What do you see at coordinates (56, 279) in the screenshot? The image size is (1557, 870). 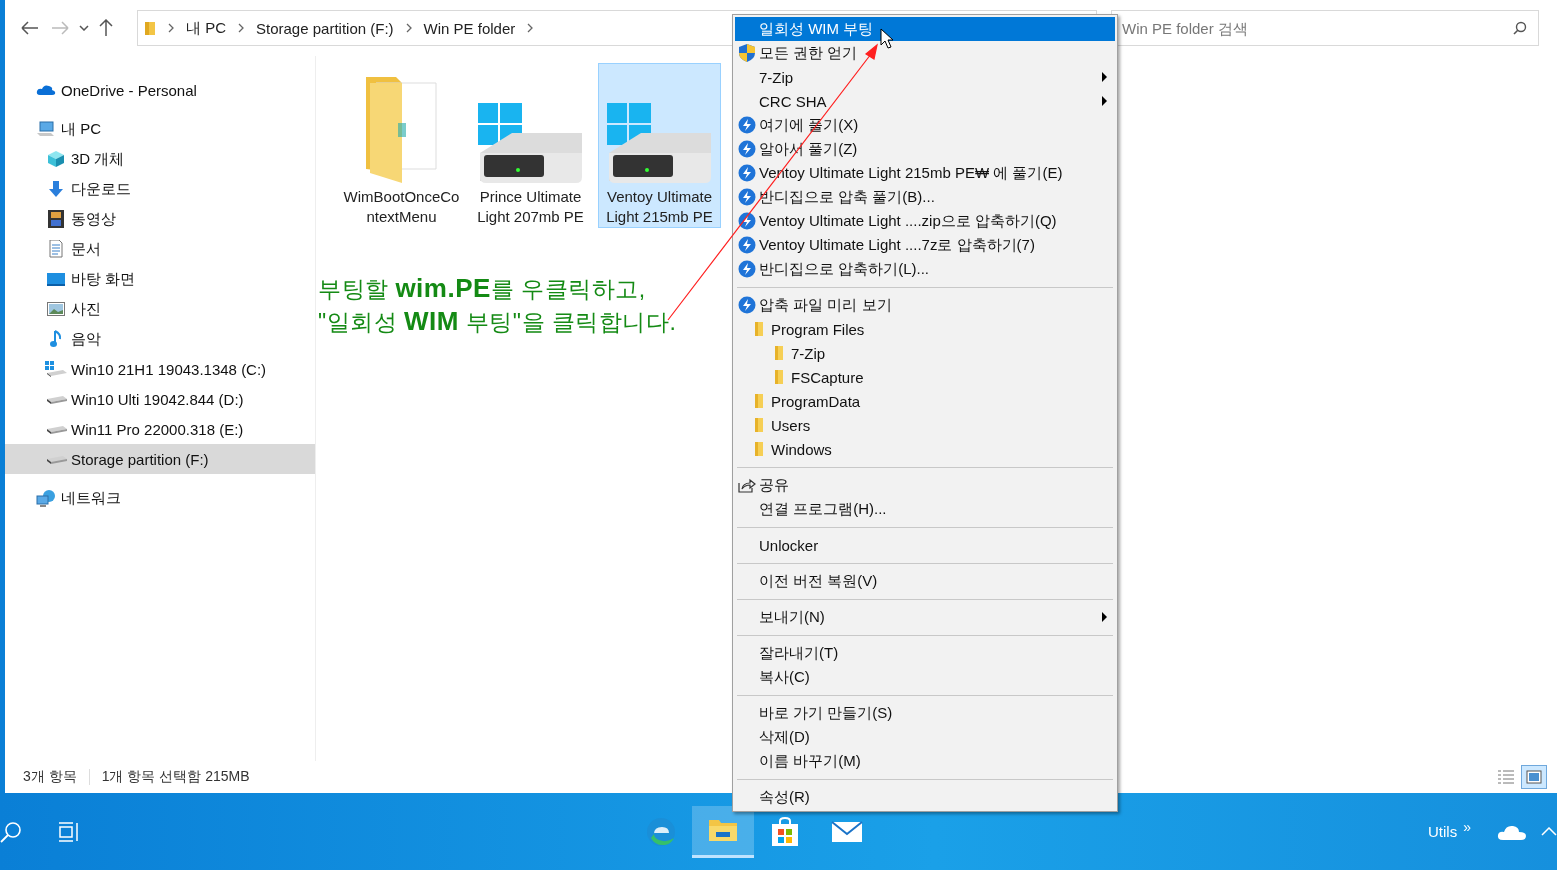 I see `desktop-icon` at bounding box center [56, 279].